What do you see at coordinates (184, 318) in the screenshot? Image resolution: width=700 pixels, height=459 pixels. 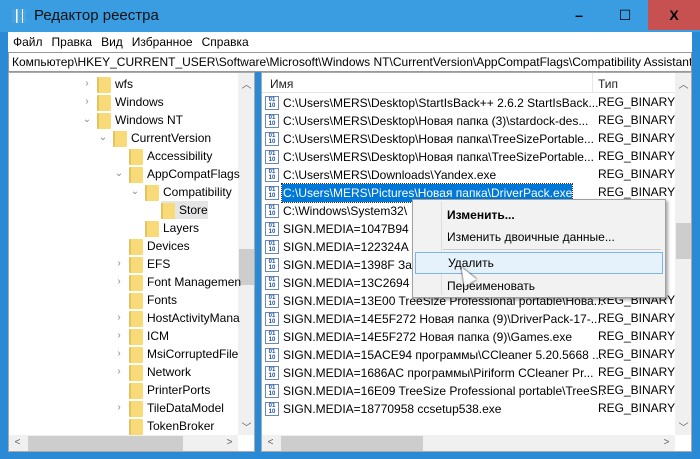 I see `tree-item: HostActivityMana` at bounding box center [184, 318].